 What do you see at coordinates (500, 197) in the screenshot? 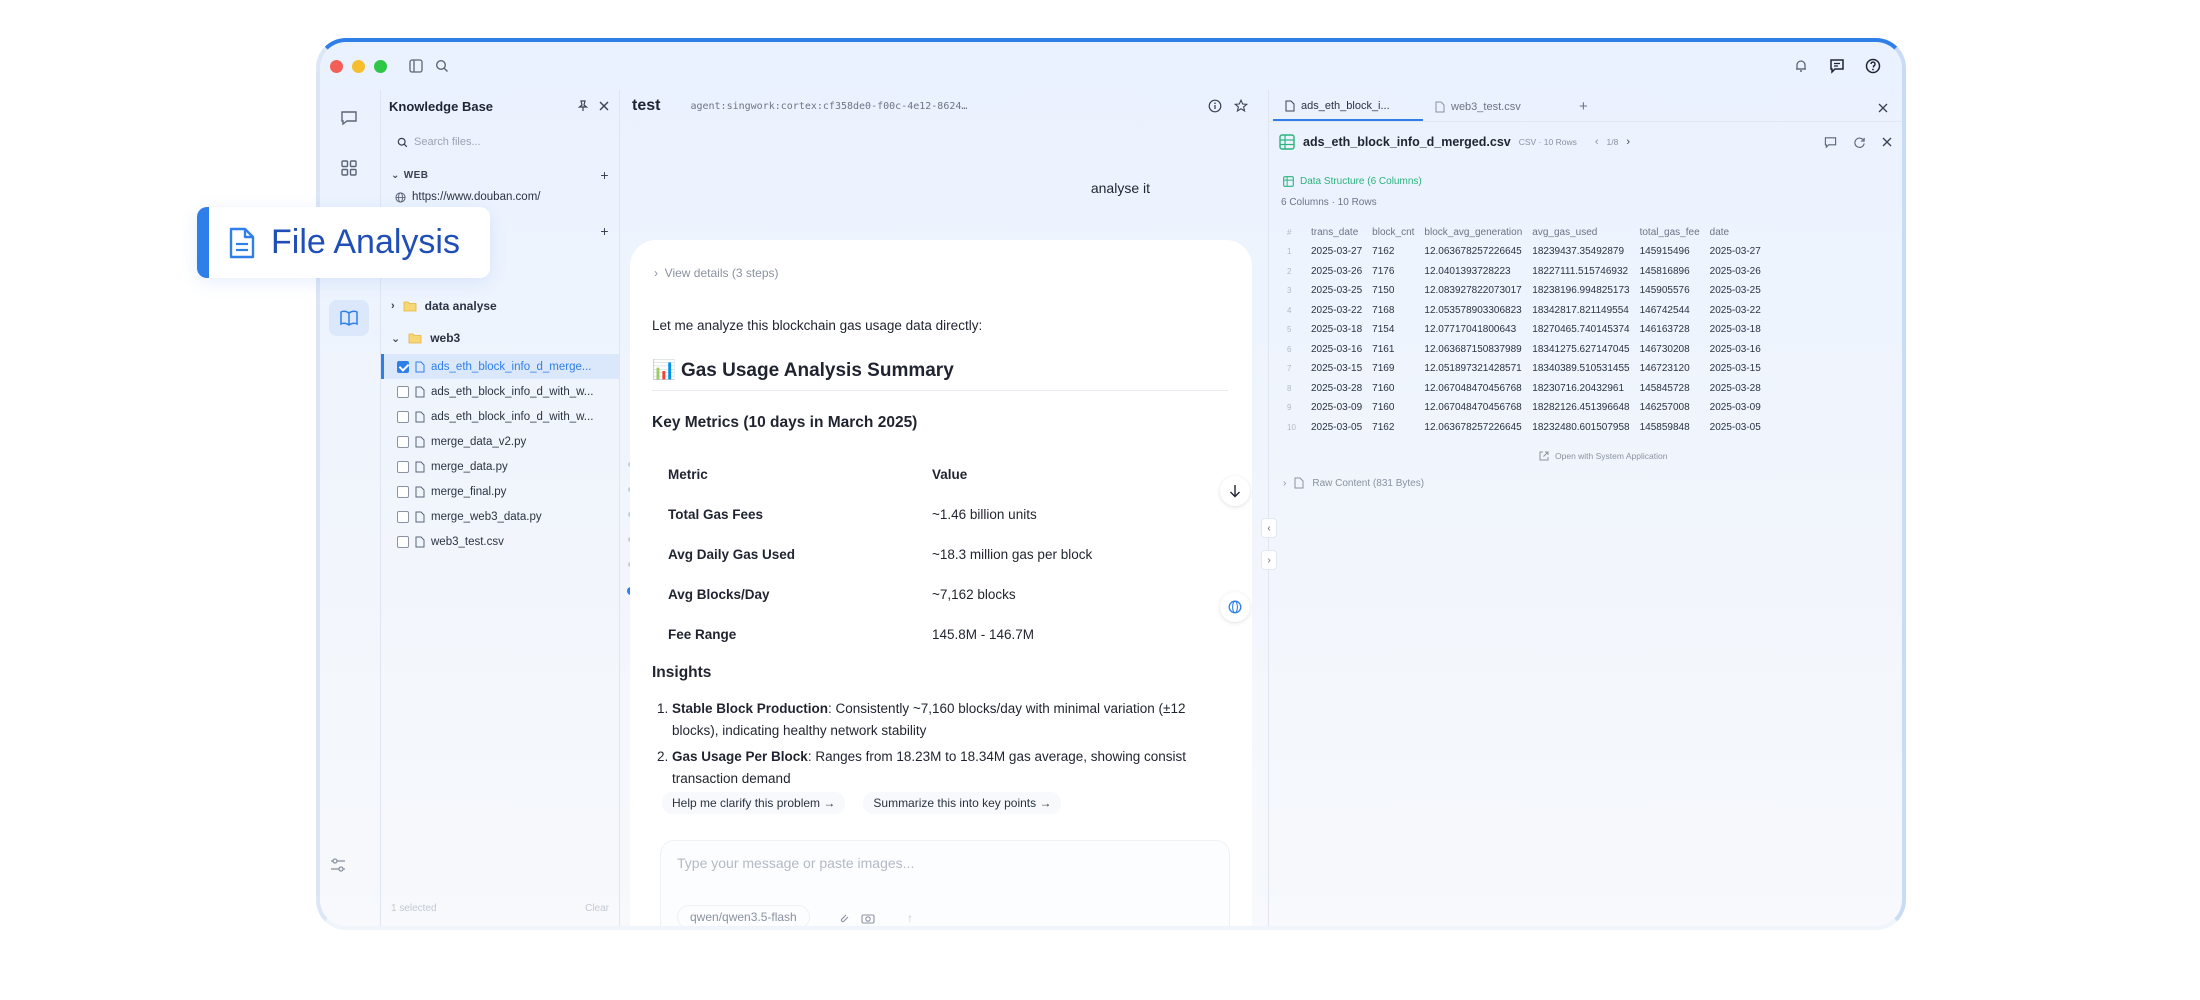
I see `web-link-item: https://www.douban.com/` at bounding box center [500, 197].